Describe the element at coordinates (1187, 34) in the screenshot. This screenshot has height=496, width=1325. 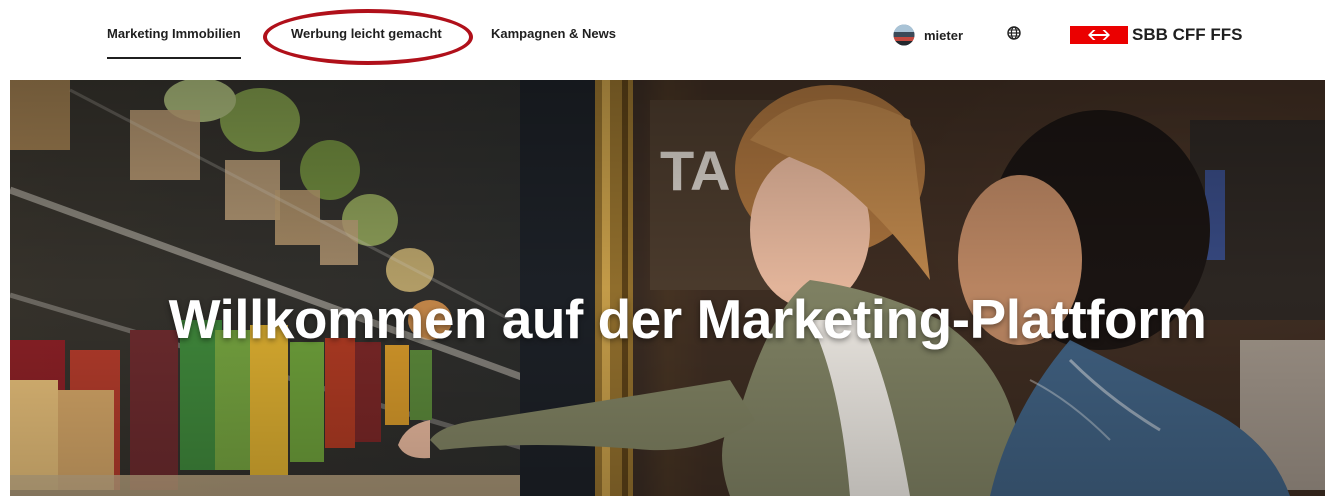
I see `sbb-logo-text: SBB CFF FFS` at that location.